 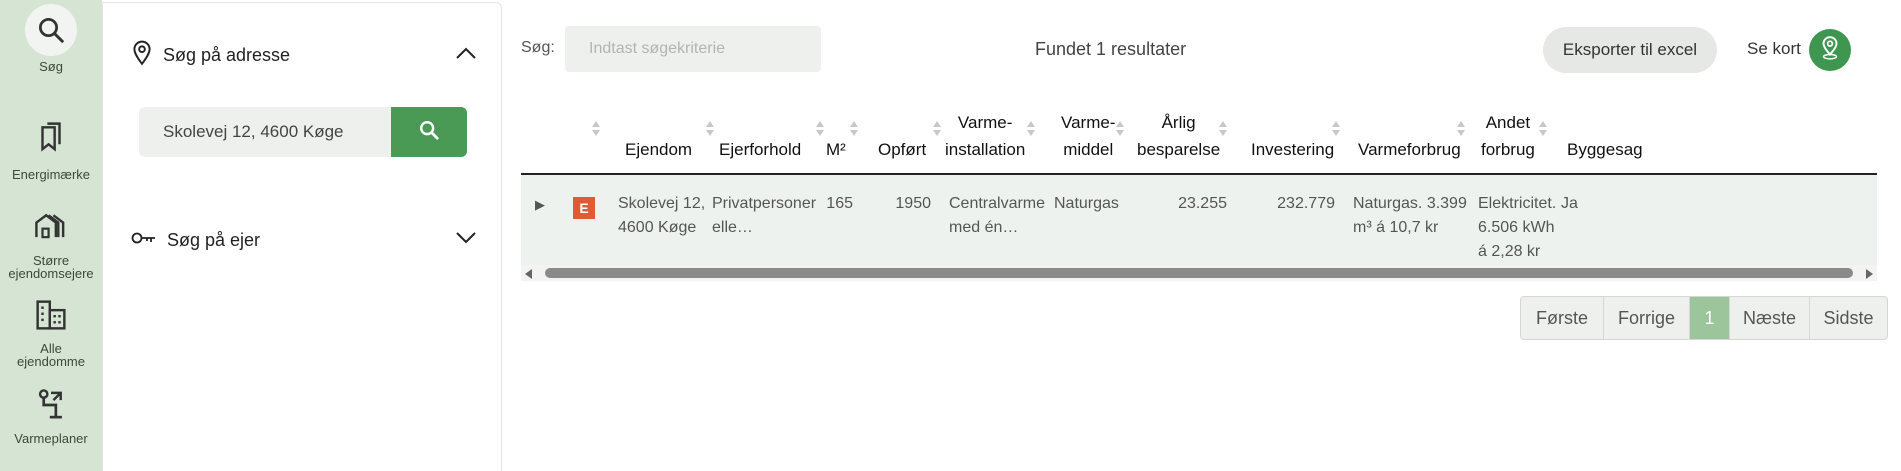 What do you see at coordinates (466, 55) in the screenshot?
I see `chevron-up-icon` at bounding box center [466, 55].